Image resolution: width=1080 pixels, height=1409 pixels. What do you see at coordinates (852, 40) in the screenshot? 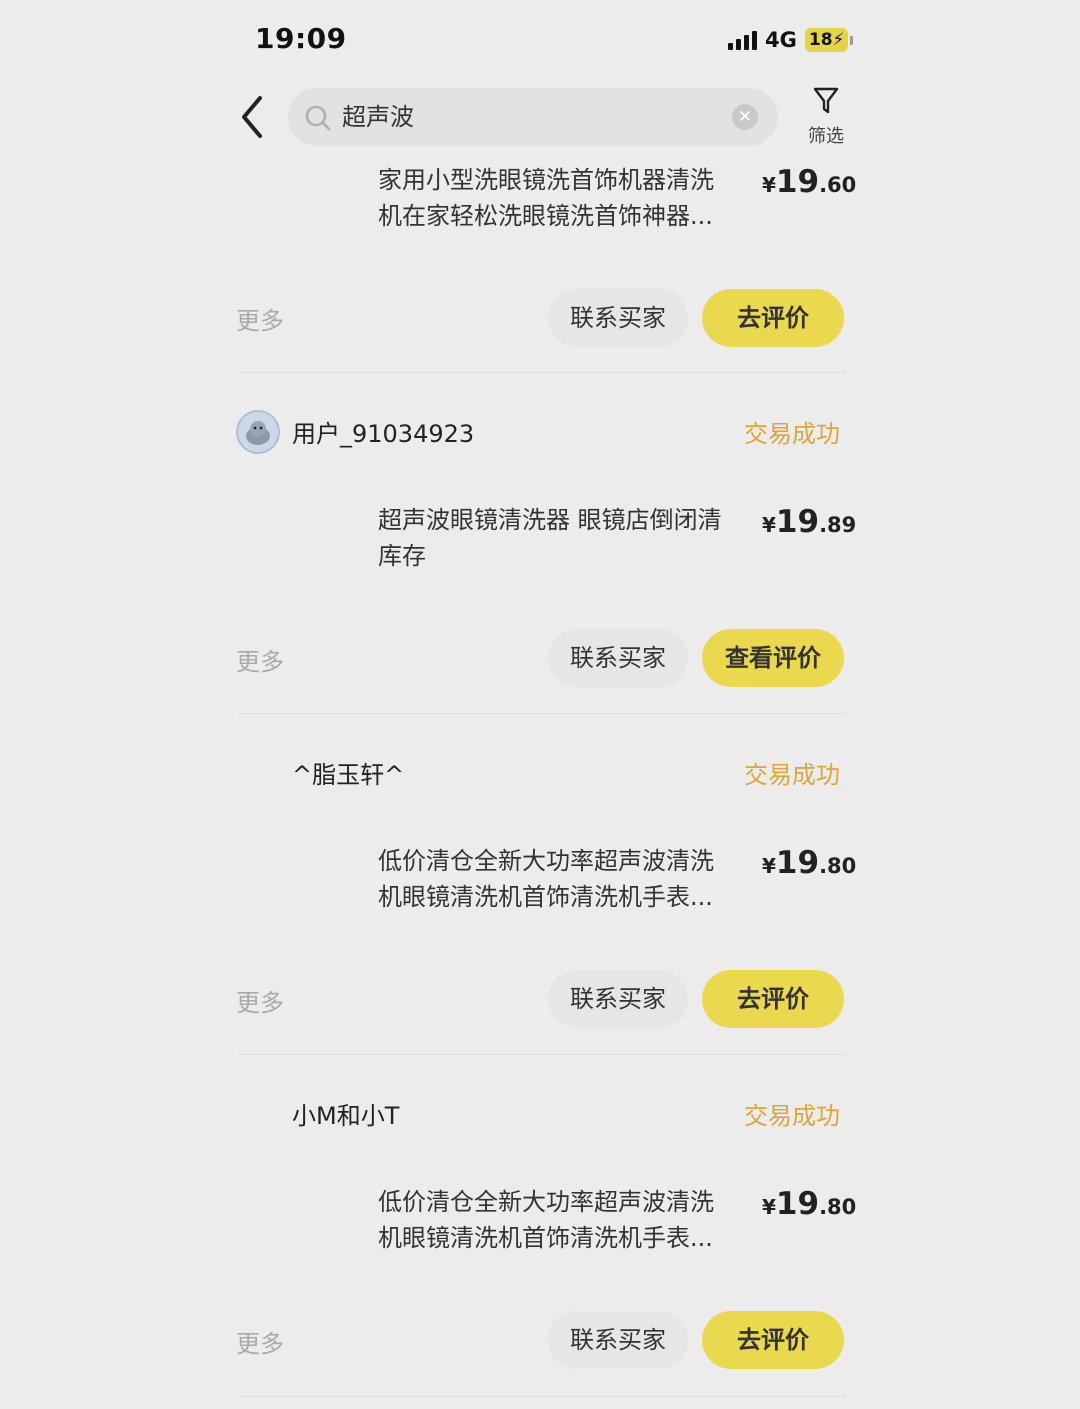
I see `battery-tip` at bounding box center [852, 40].